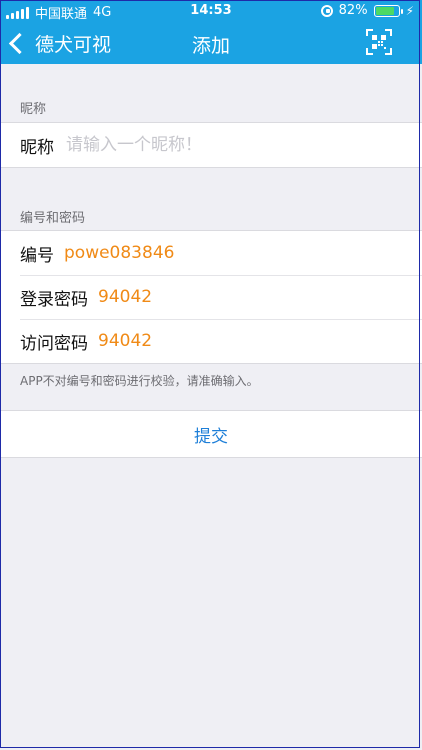 The image size is (422, 750). Describe the element at coordinates (54, 343) in the screenshot. I see `access-password-label: 访问密码` at that location.